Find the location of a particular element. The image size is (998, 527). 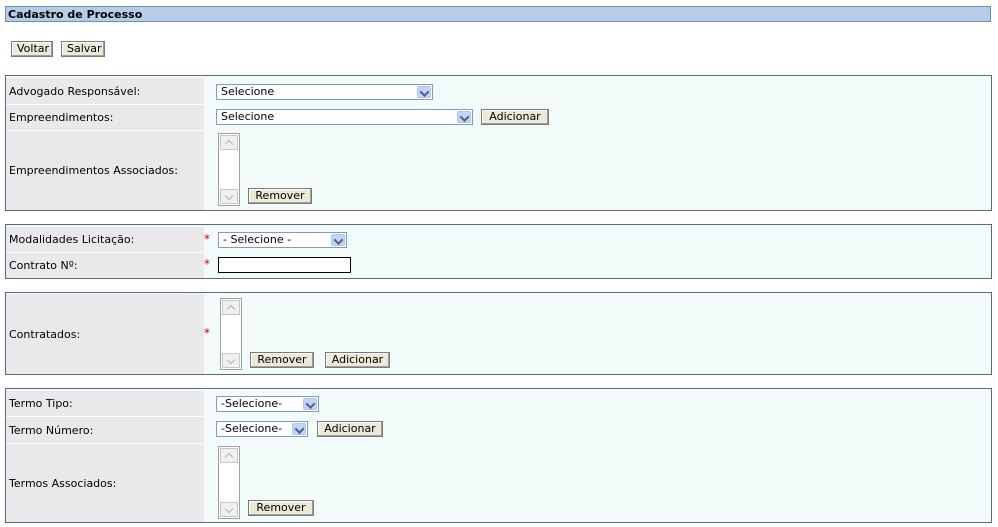

modality-select: - Selecione - is located at coordinates (282, 240).